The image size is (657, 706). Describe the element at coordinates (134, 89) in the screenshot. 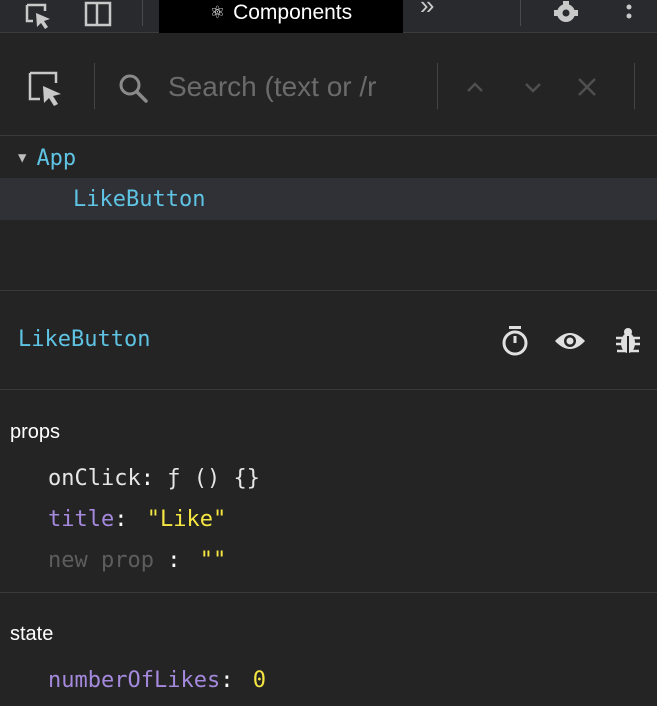

I see `search-icon` at that location.